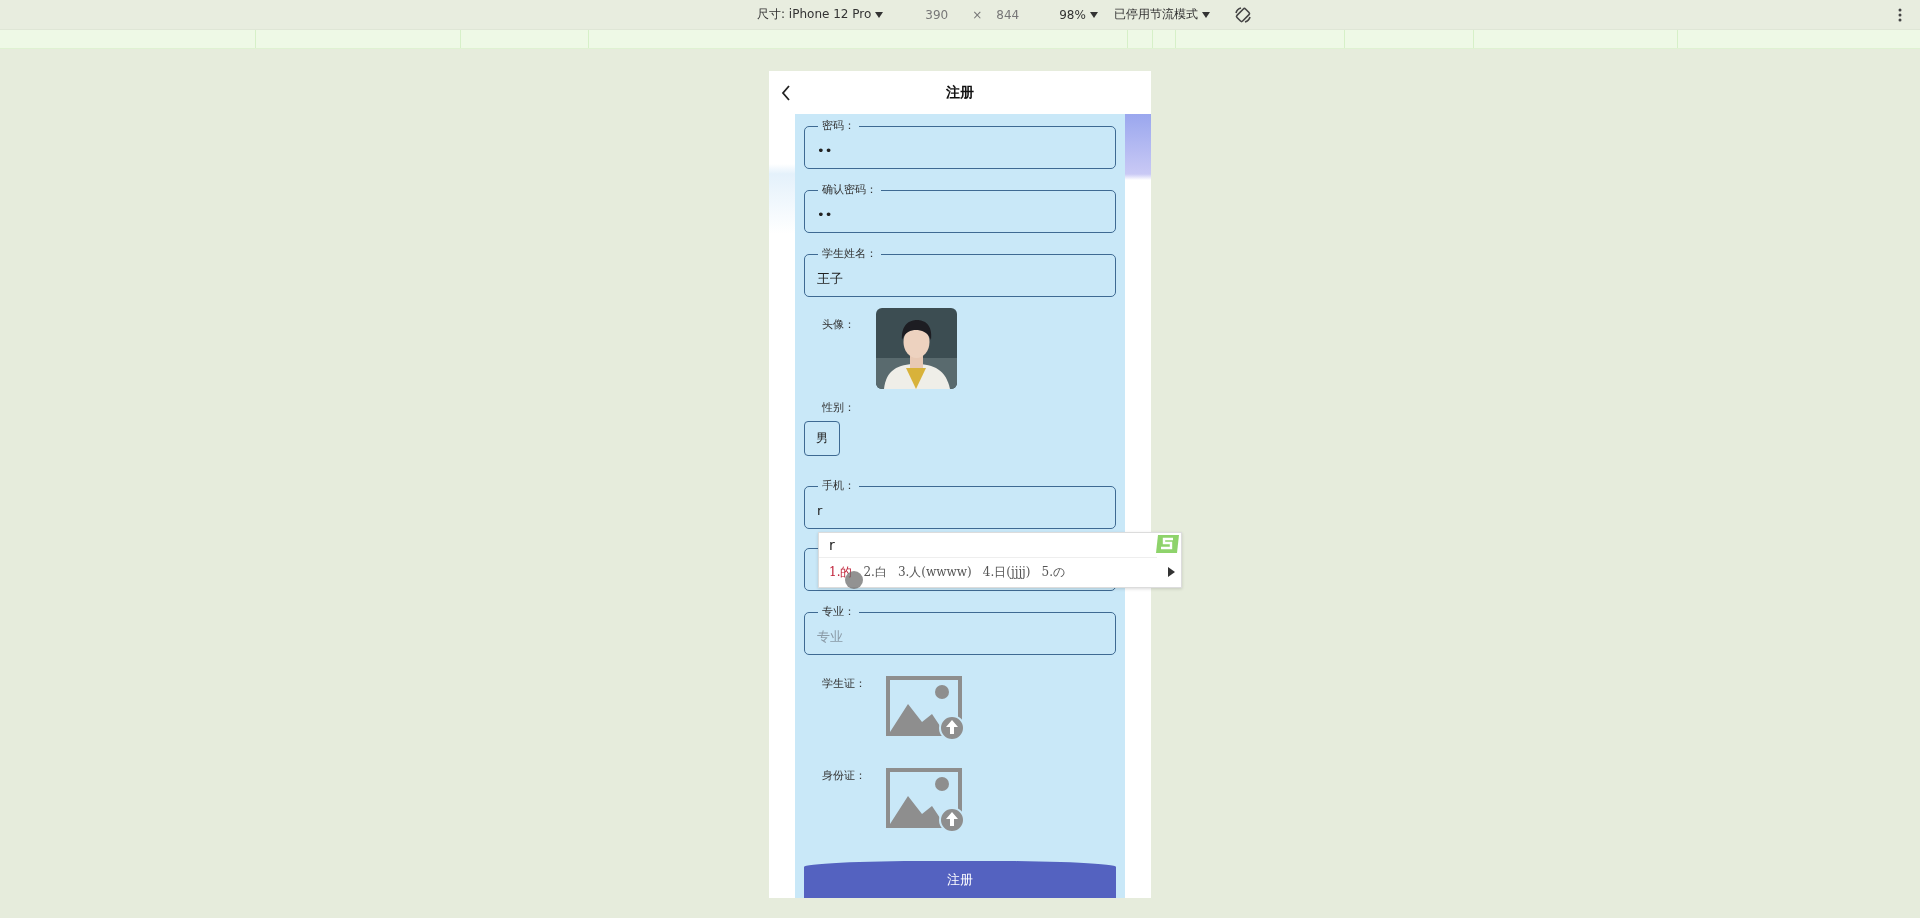 The image size is (1920, 918). I want to click on field-label: 身份证：, so click(844, 776).